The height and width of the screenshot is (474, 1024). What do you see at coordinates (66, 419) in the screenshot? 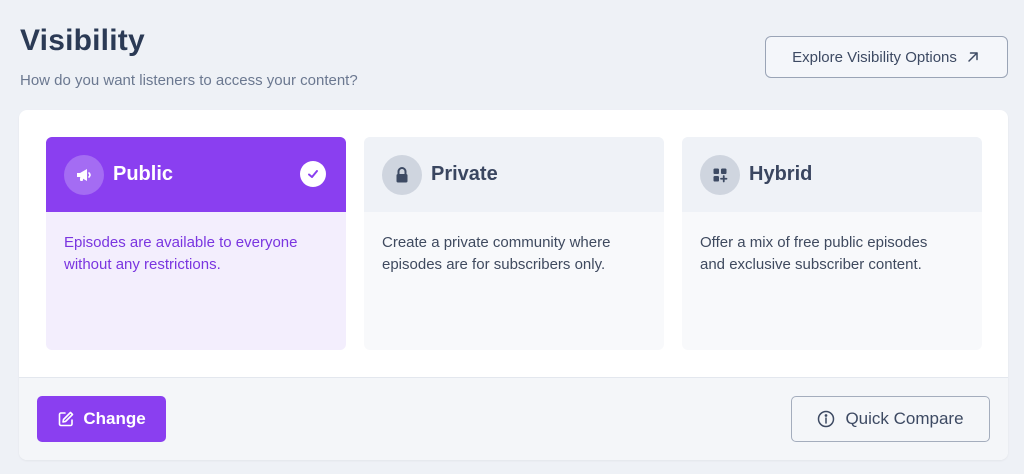
I see `edit-icon` at bounding box center [66, 419].